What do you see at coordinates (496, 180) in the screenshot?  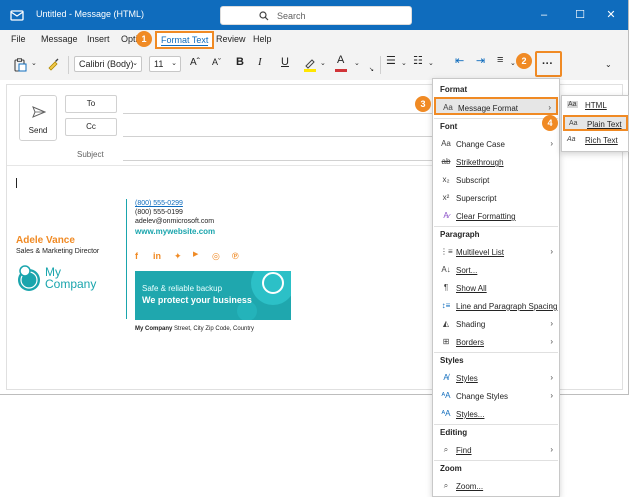 I see `menu-item-subscript: x₂ Subscript` at bounding box center [496, 180].